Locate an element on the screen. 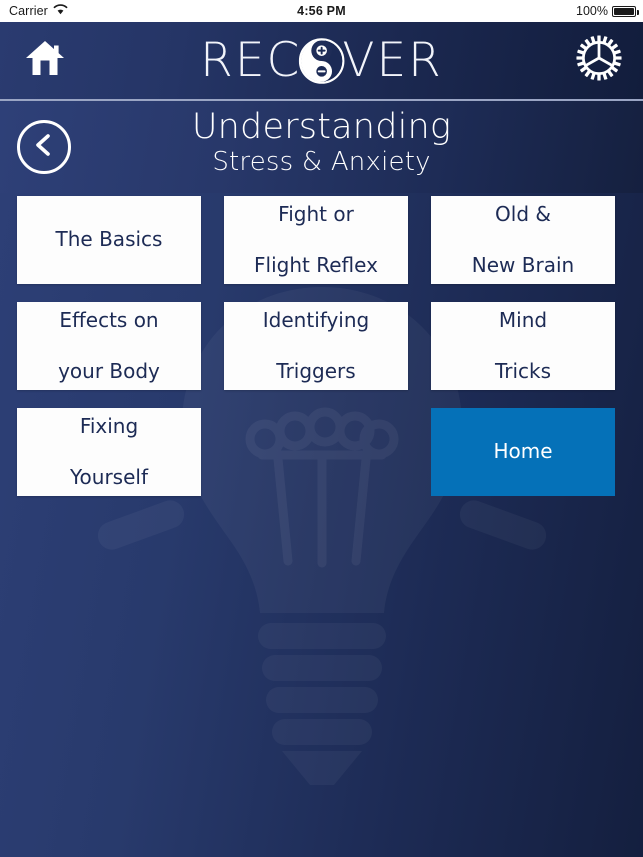  home-icon-button is located at coordinates (45, 61).